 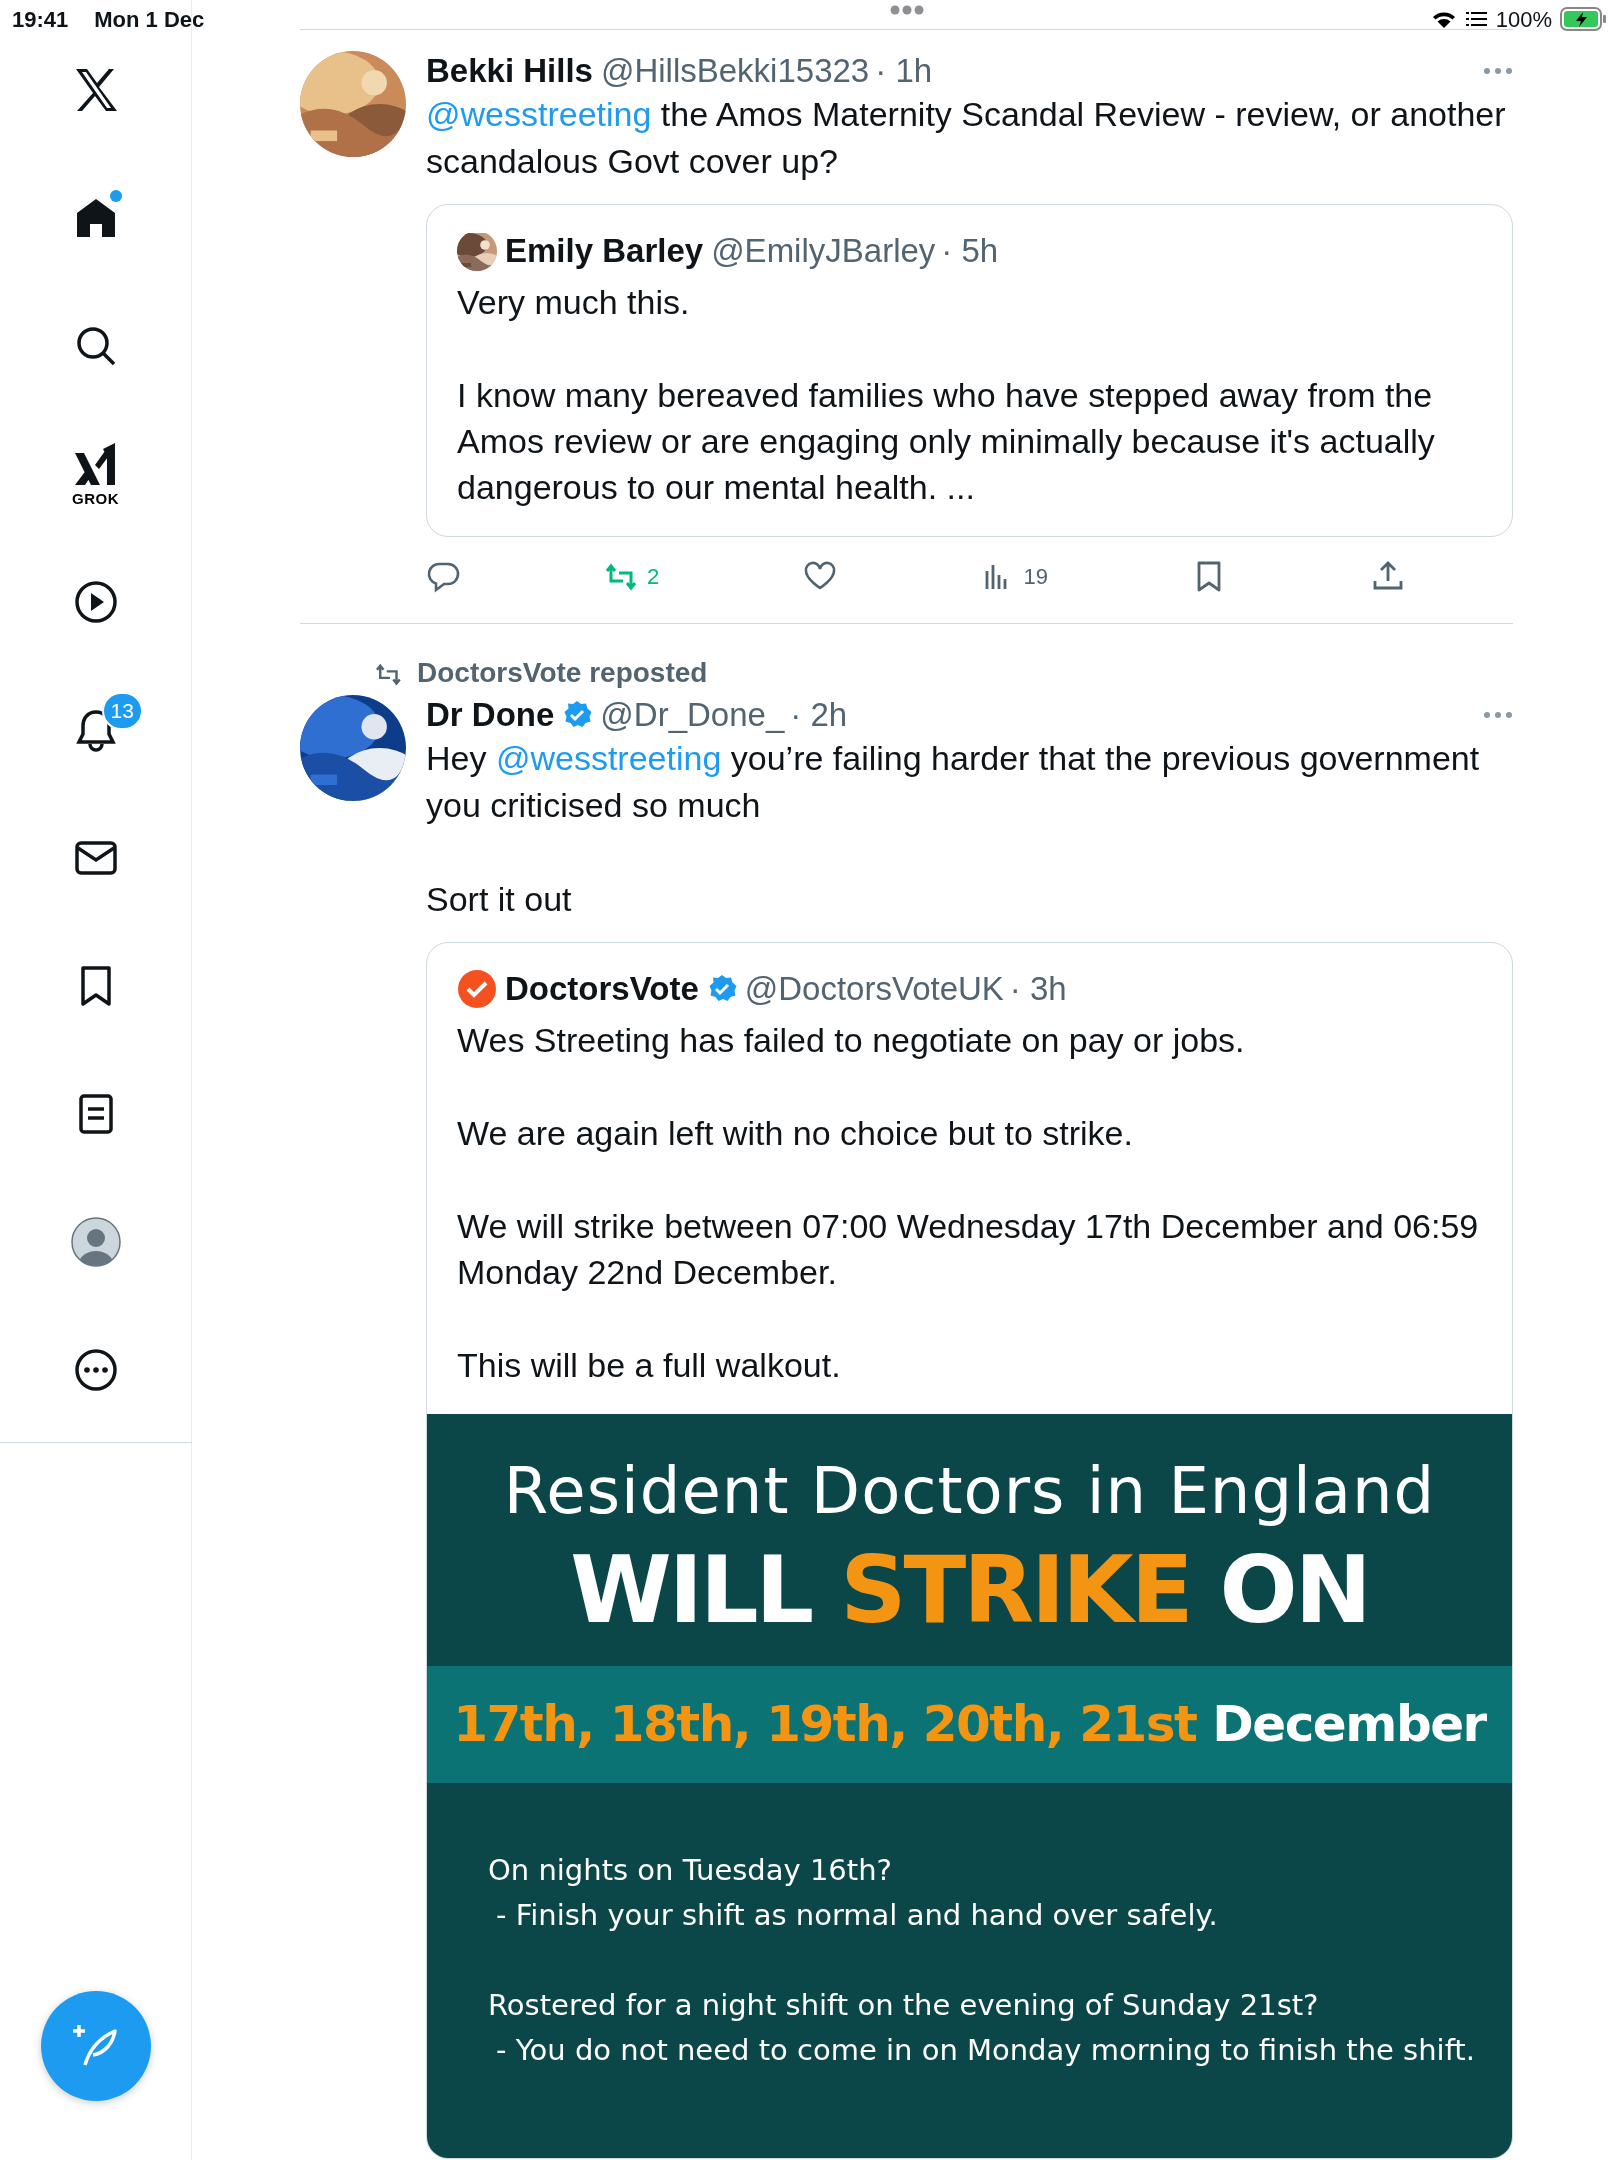 What do you see at coordinates (574, 302) in the screenshot?
I see `quoted-text: Very much this.` at bounding box center [574, 302].